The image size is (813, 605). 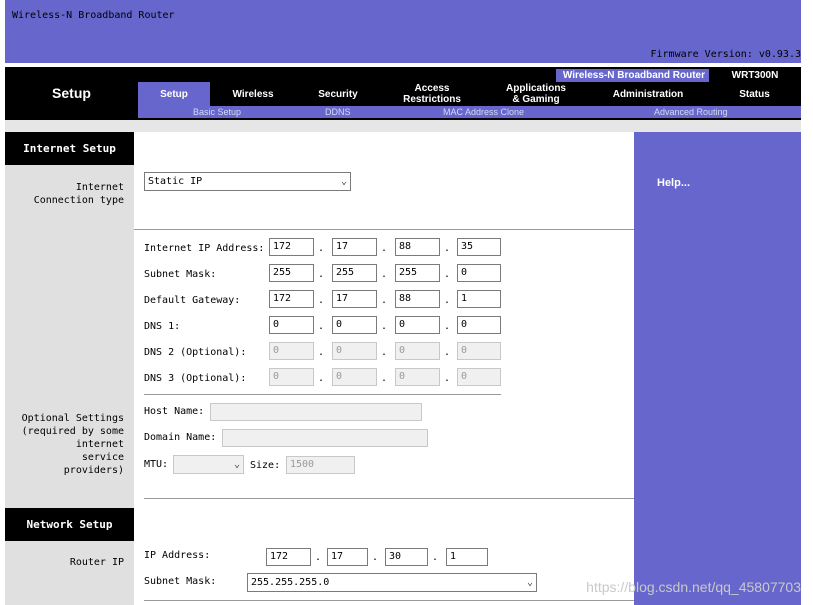 What do you see at coordinates (93, 15) in the screenshot?
I see `product-title: Wireless-N Broadband Router` at bounding box center [93, 15].